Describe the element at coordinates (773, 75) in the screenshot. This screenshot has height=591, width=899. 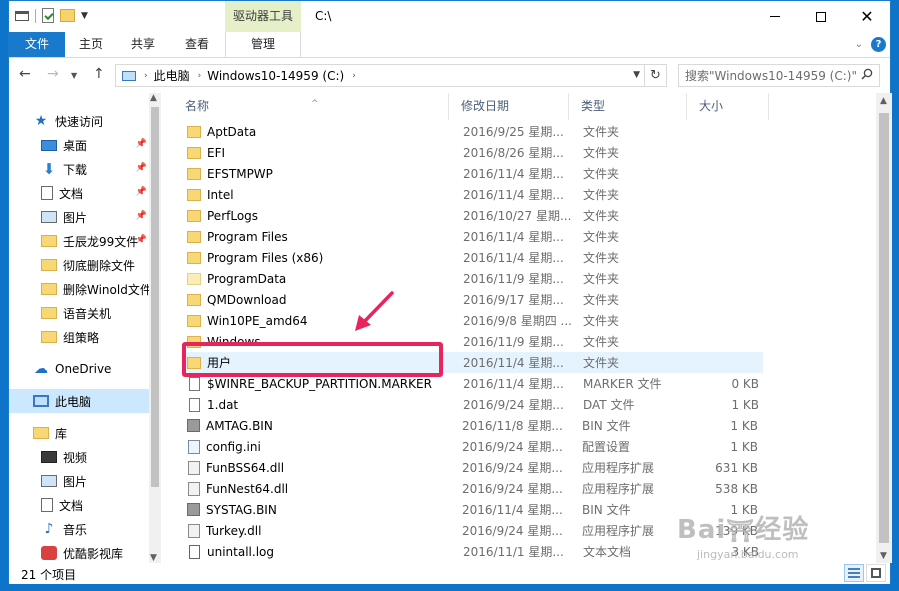
I see `search-input` at that location.